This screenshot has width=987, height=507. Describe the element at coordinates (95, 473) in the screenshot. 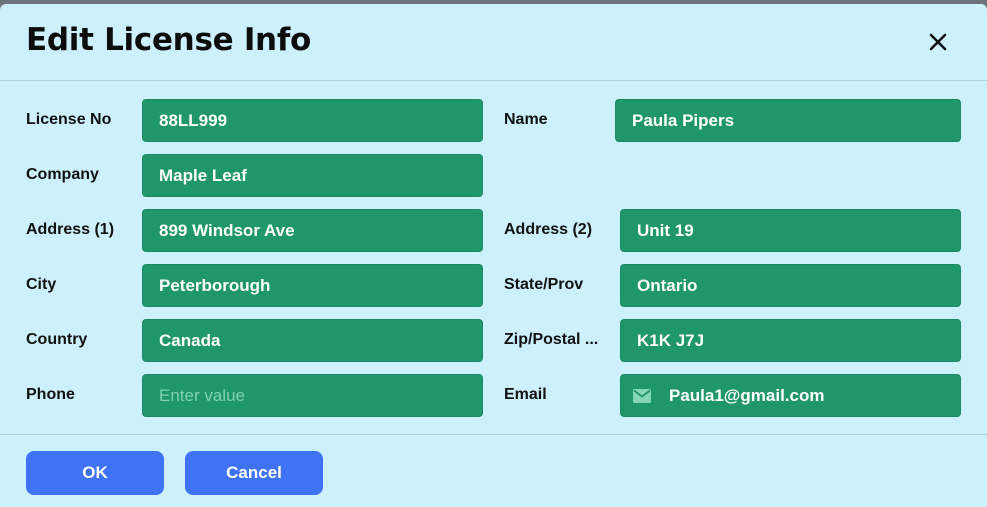

I see `ok-button: OK` at that location.